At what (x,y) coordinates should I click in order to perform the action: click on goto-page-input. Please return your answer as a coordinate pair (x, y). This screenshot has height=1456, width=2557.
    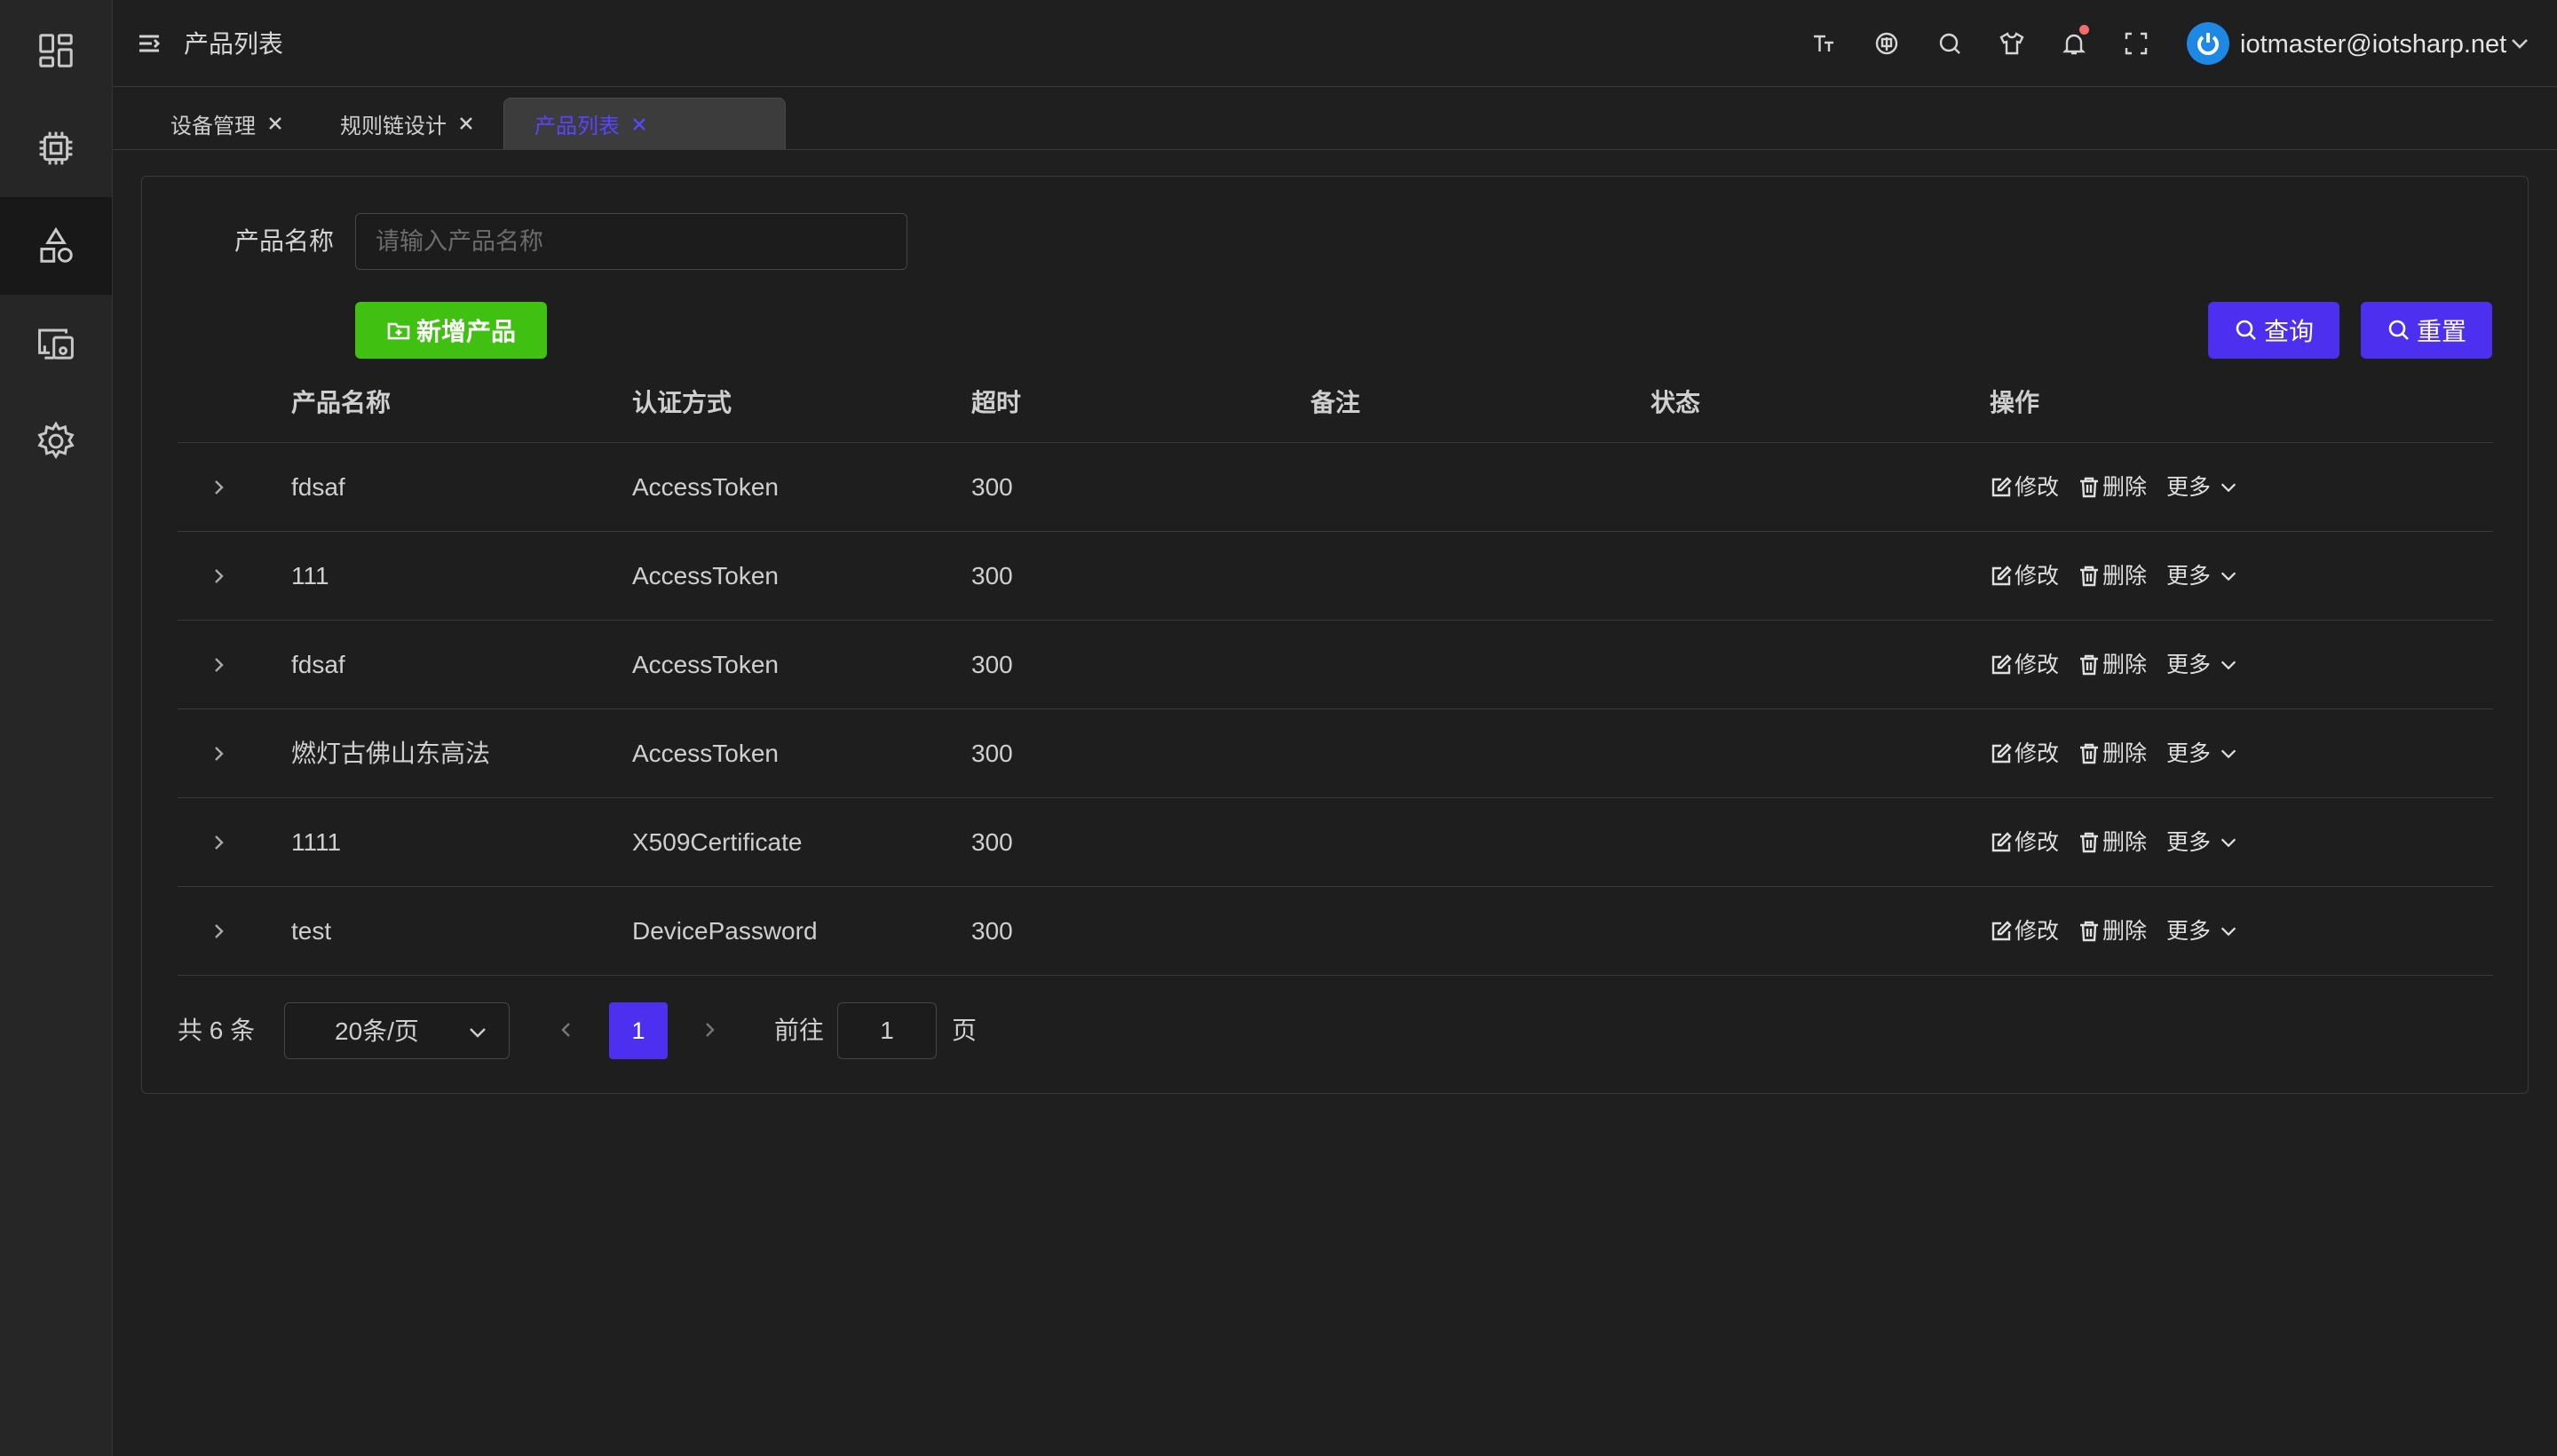
    Looking at the image, I should click on (887, 1030).